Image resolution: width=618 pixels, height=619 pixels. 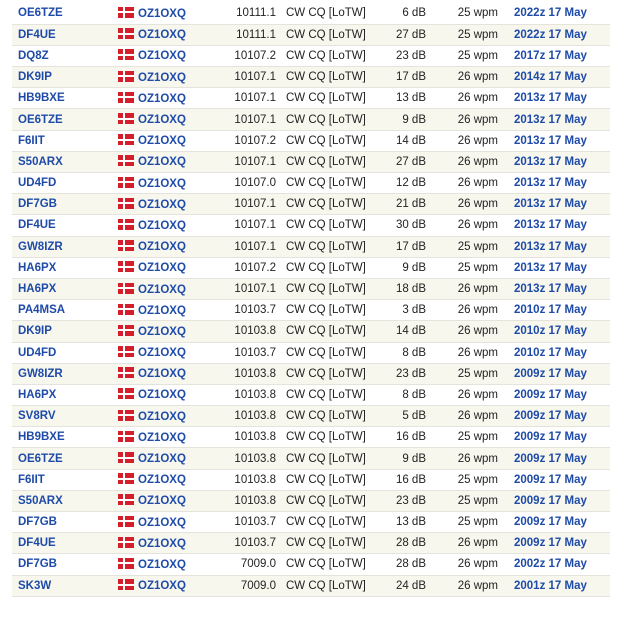 What do you see at coordinates (33, 56) in the screenshot?
I see `spotter-link: DQ8Z` at bounding box center [33, 56].